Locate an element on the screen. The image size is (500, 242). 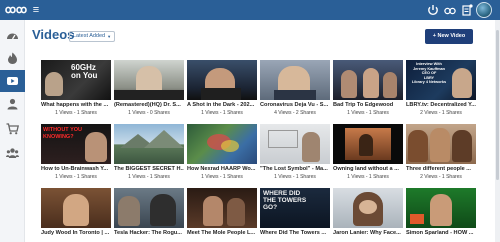
new-video-button: + New Video is located at coordinates (449, 36).